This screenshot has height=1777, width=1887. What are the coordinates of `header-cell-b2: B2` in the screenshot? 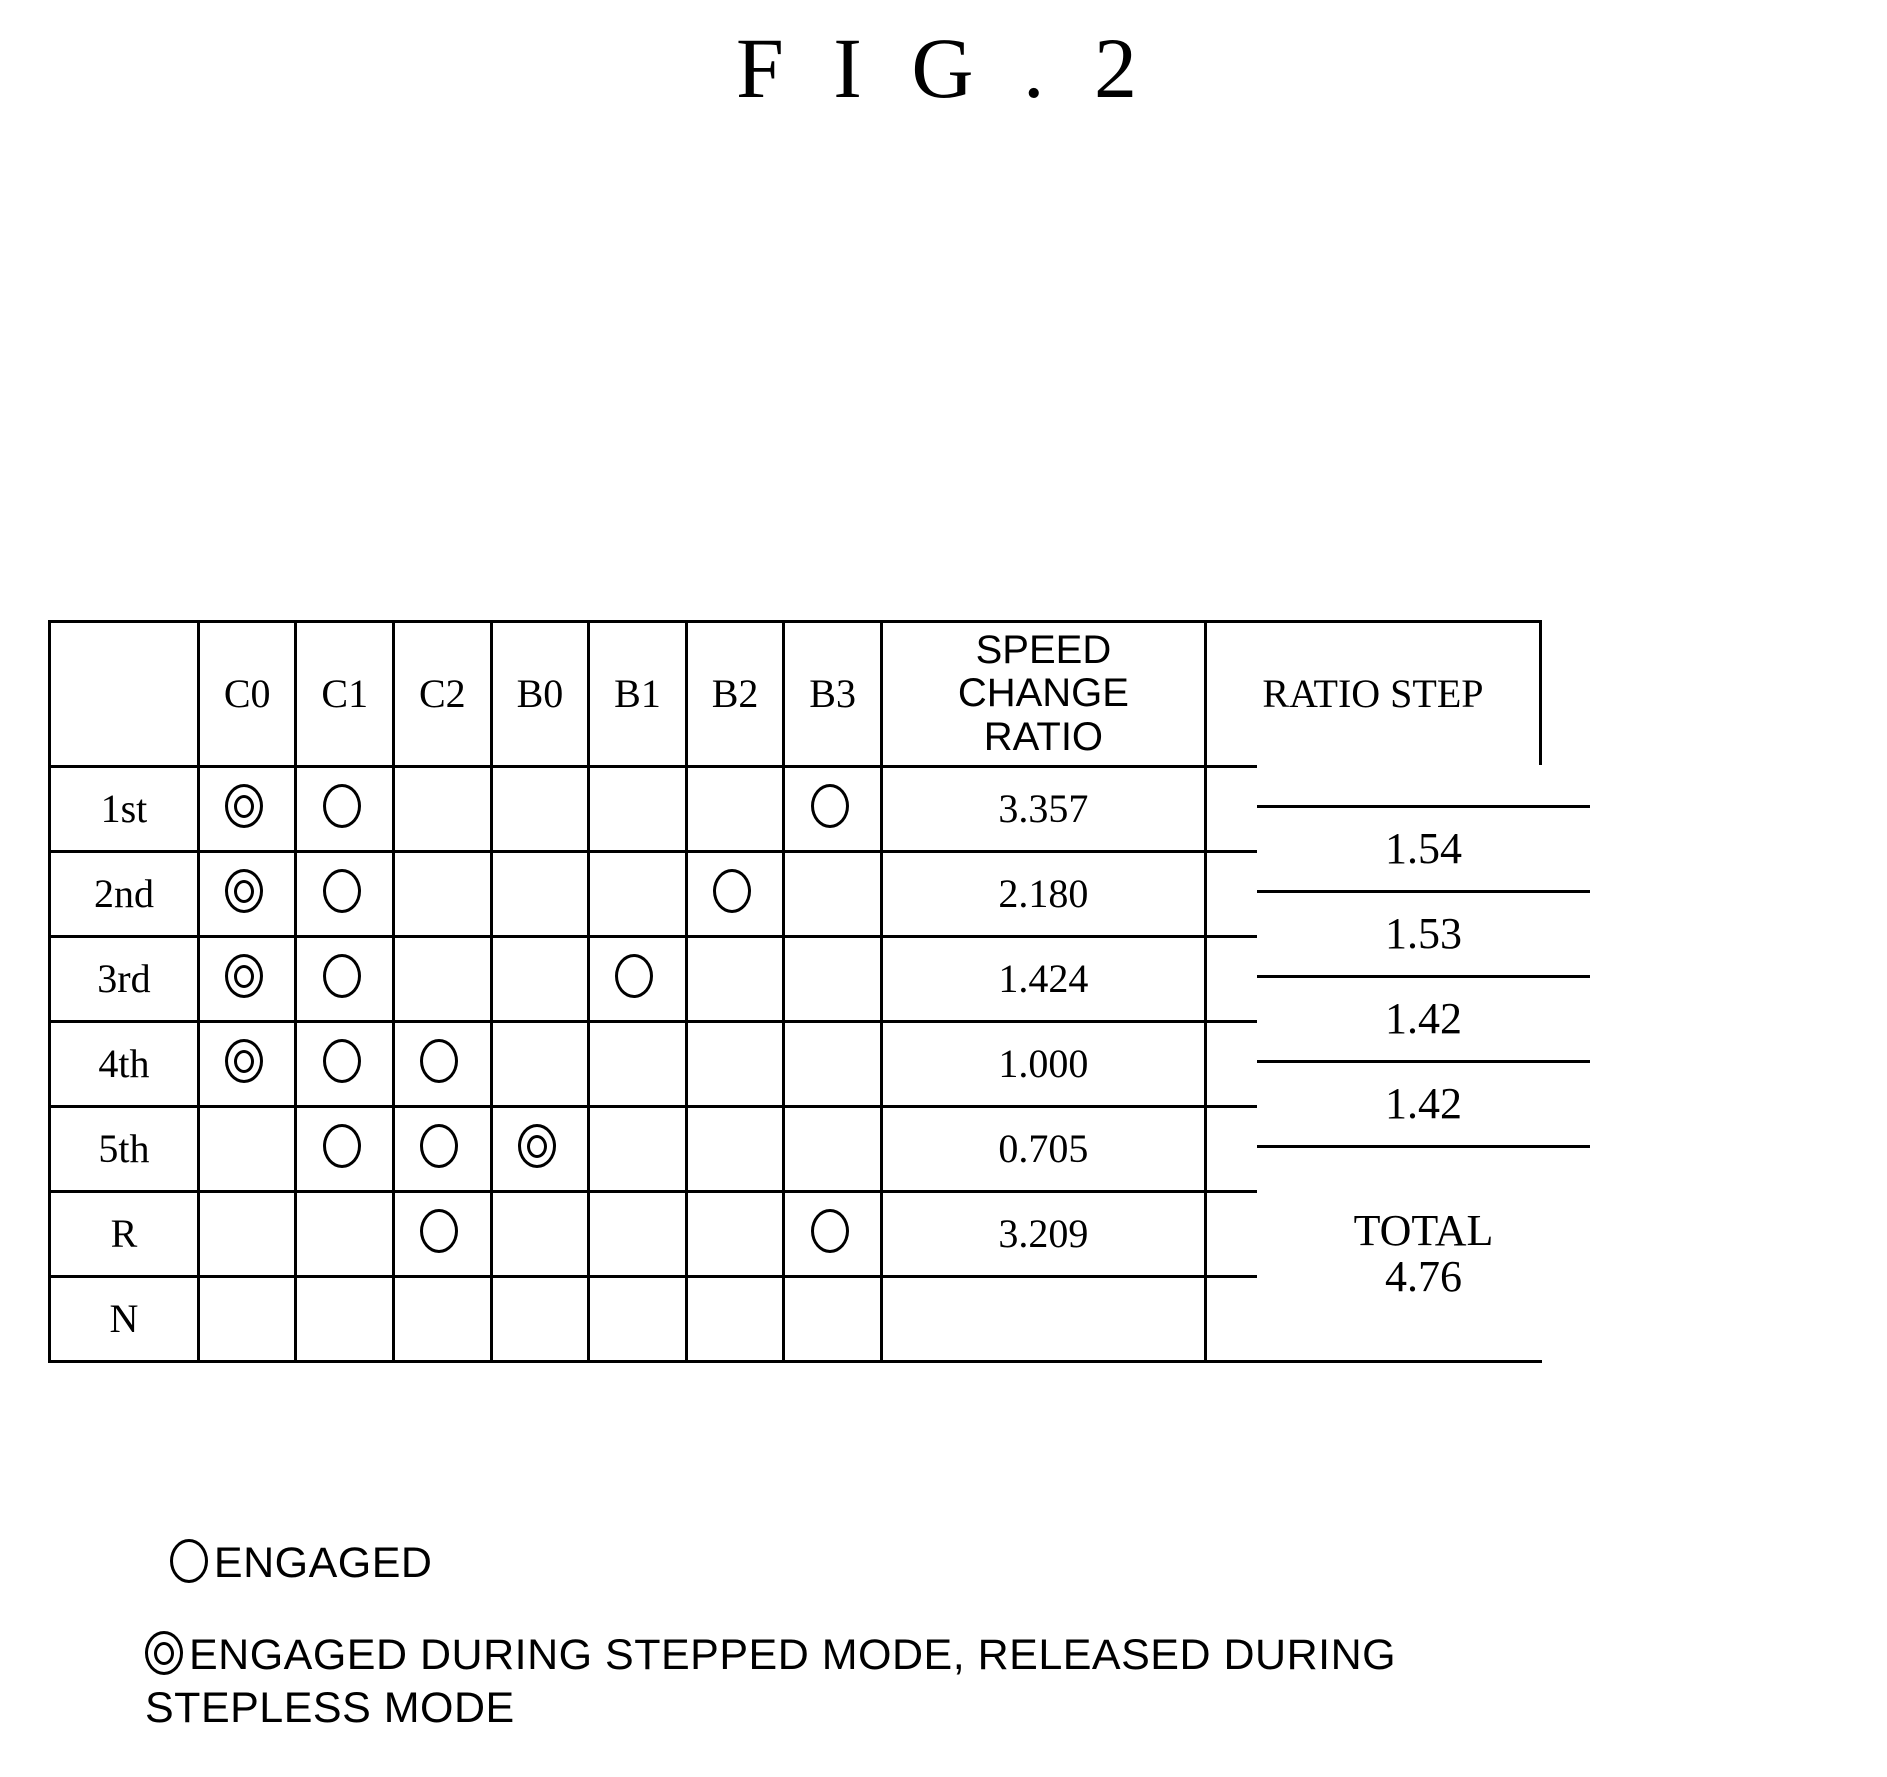 It's located at (735, 694).